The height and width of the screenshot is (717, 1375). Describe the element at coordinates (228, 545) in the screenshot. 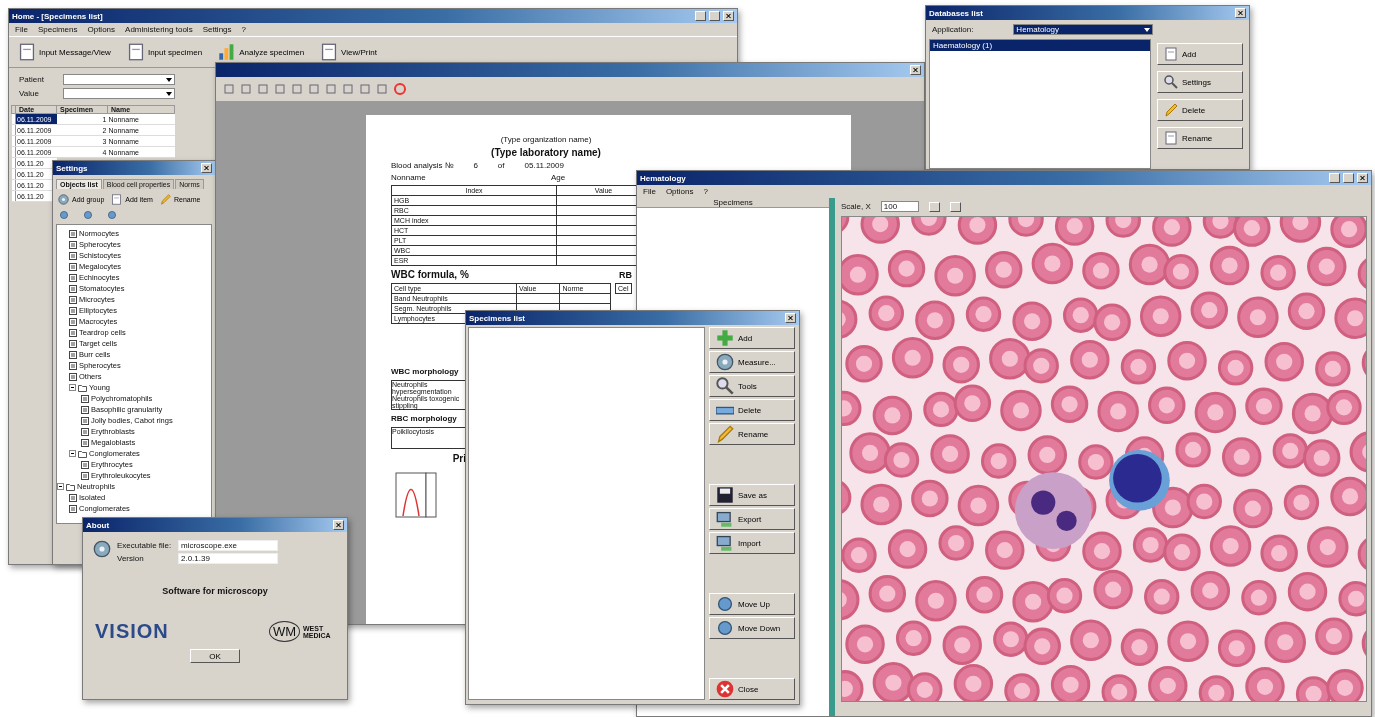

I see `info-field: microscope.exe` at that location.